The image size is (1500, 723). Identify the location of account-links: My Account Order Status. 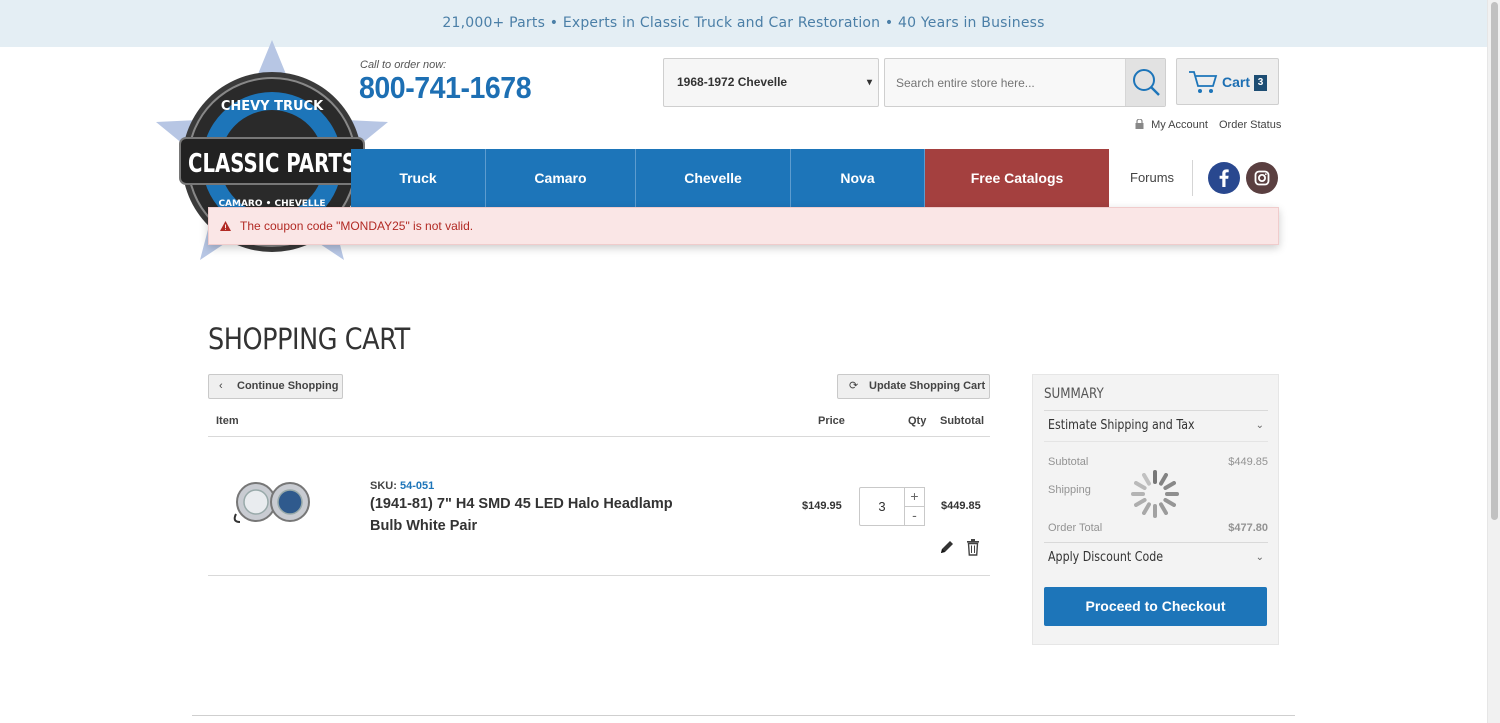
(1208, 125).